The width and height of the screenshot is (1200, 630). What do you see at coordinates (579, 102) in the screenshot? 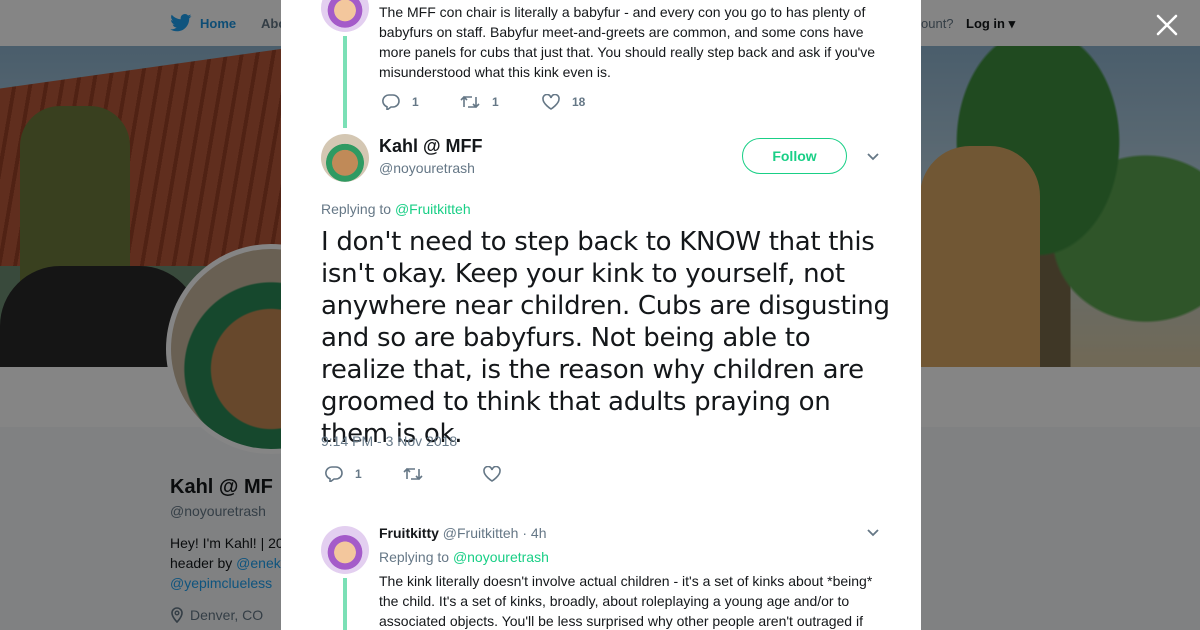
I see `like-count: 18` at bounding box center [579, 102].